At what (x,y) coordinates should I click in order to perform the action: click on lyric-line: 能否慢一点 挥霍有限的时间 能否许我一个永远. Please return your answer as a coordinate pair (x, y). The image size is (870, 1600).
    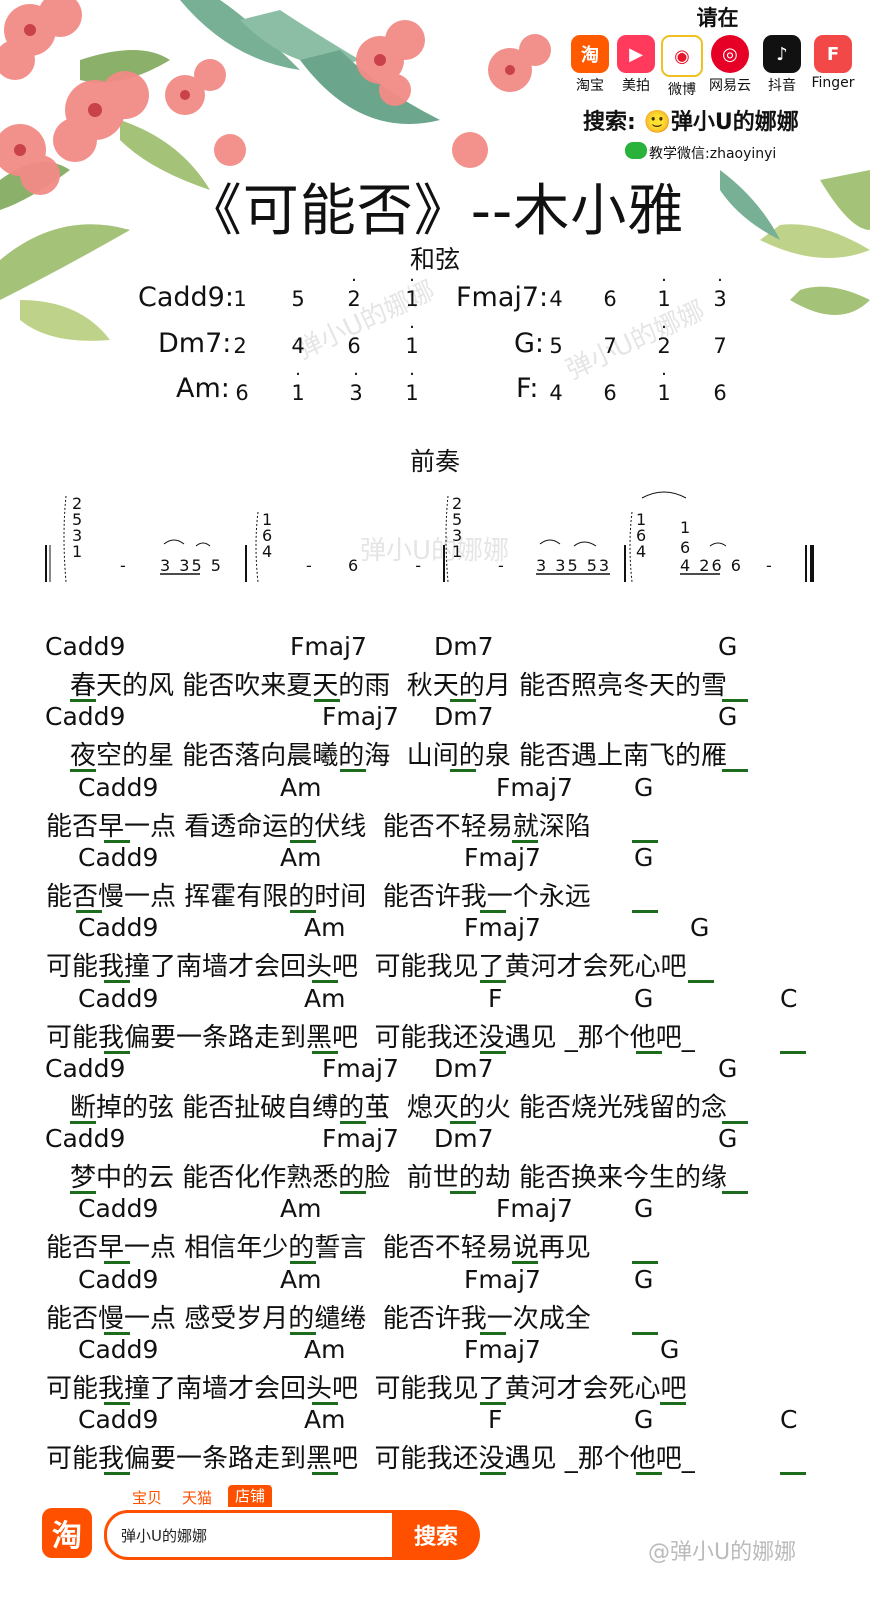
    Looking at the image, I should click on (318, 896).